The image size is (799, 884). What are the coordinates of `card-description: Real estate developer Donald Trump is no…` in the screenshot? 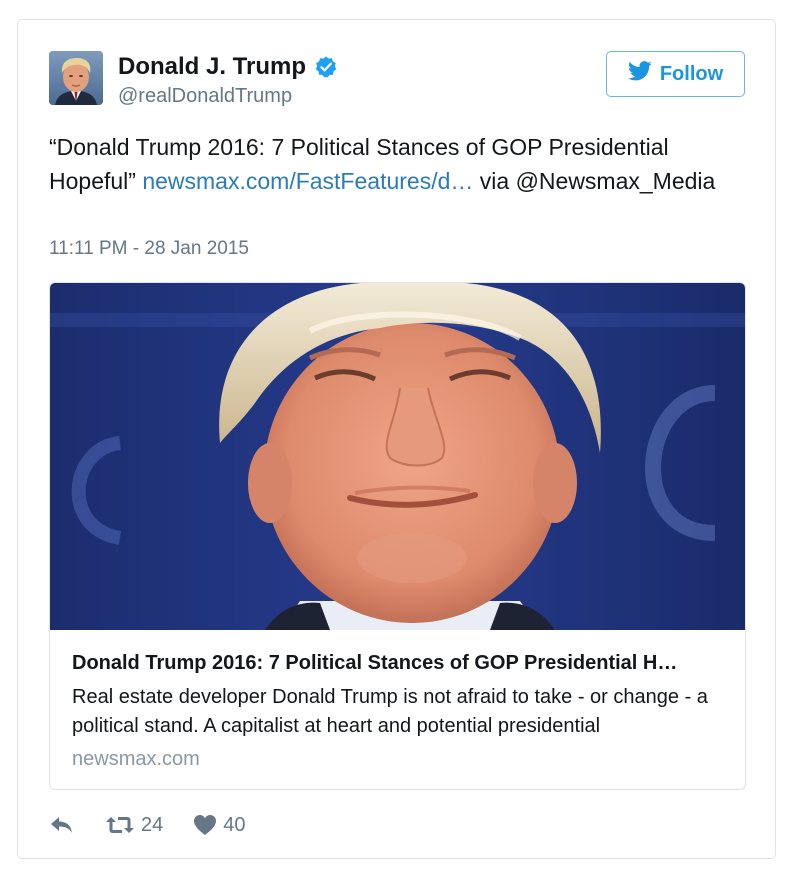 It's located at (390, 711).